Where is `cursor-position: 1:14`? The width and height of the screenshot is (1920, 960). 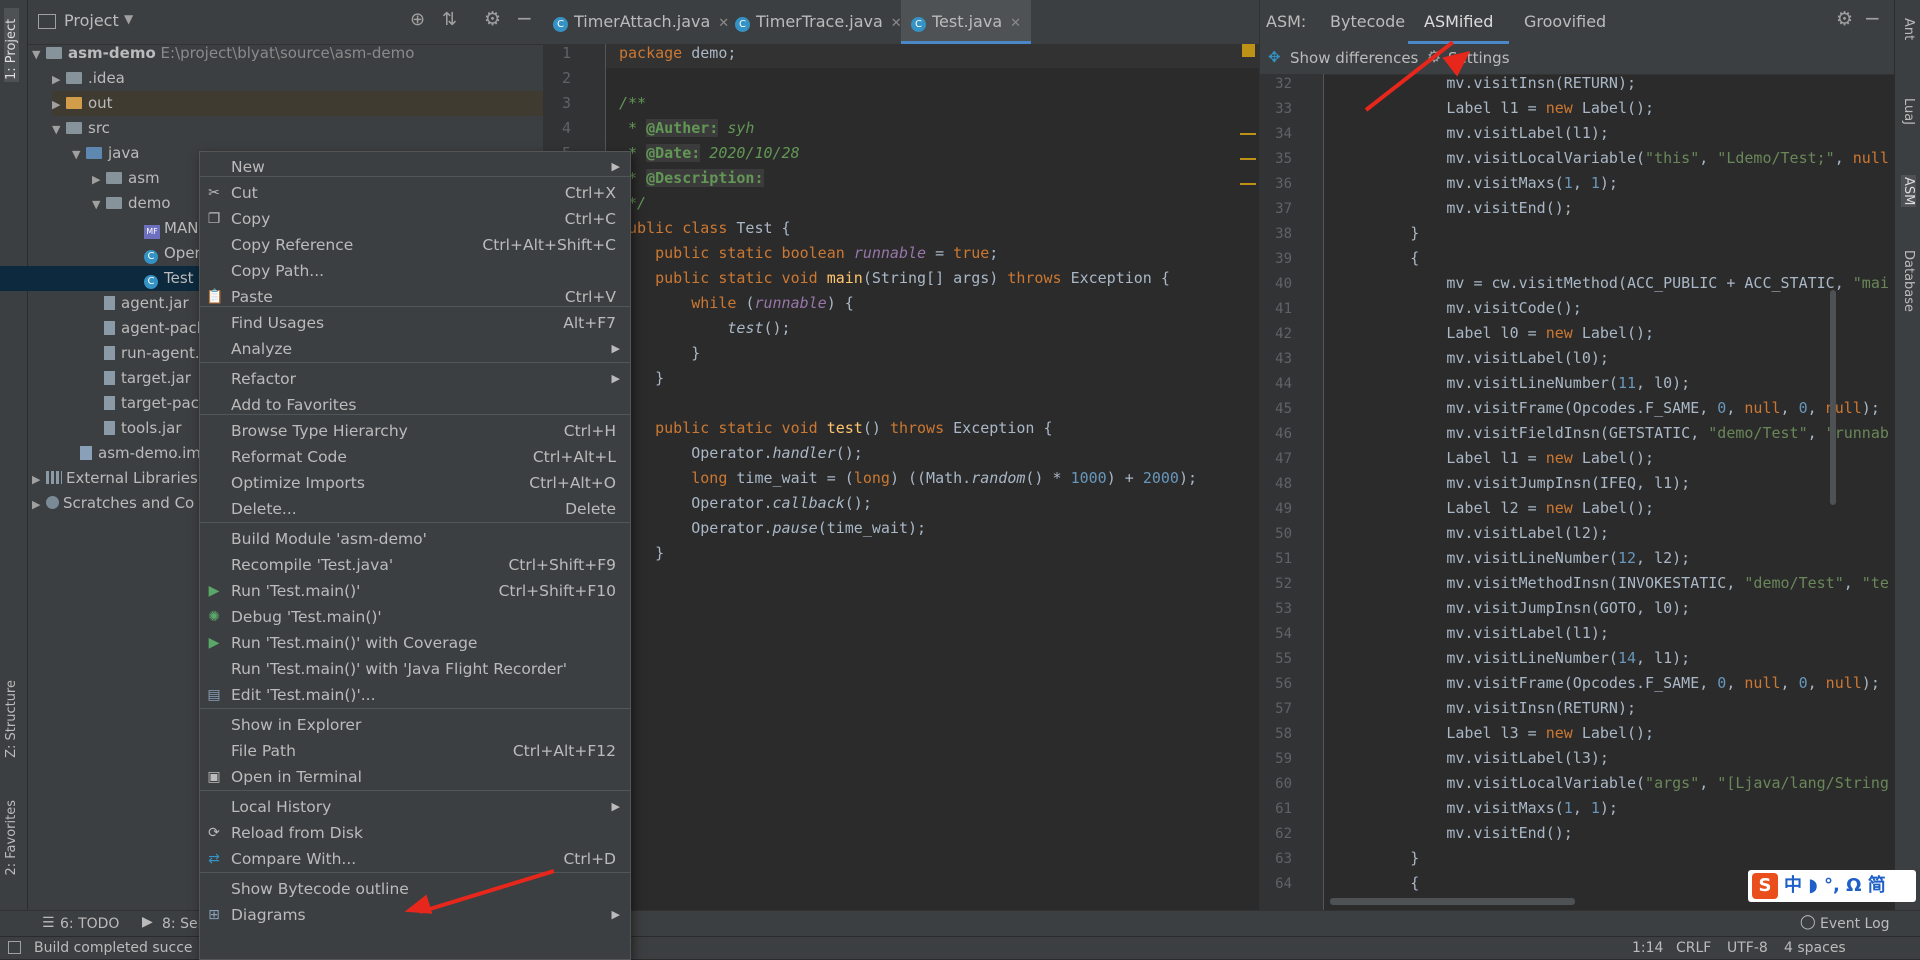 cursor-position: 1:14 is located at coordinates (1647, 948).